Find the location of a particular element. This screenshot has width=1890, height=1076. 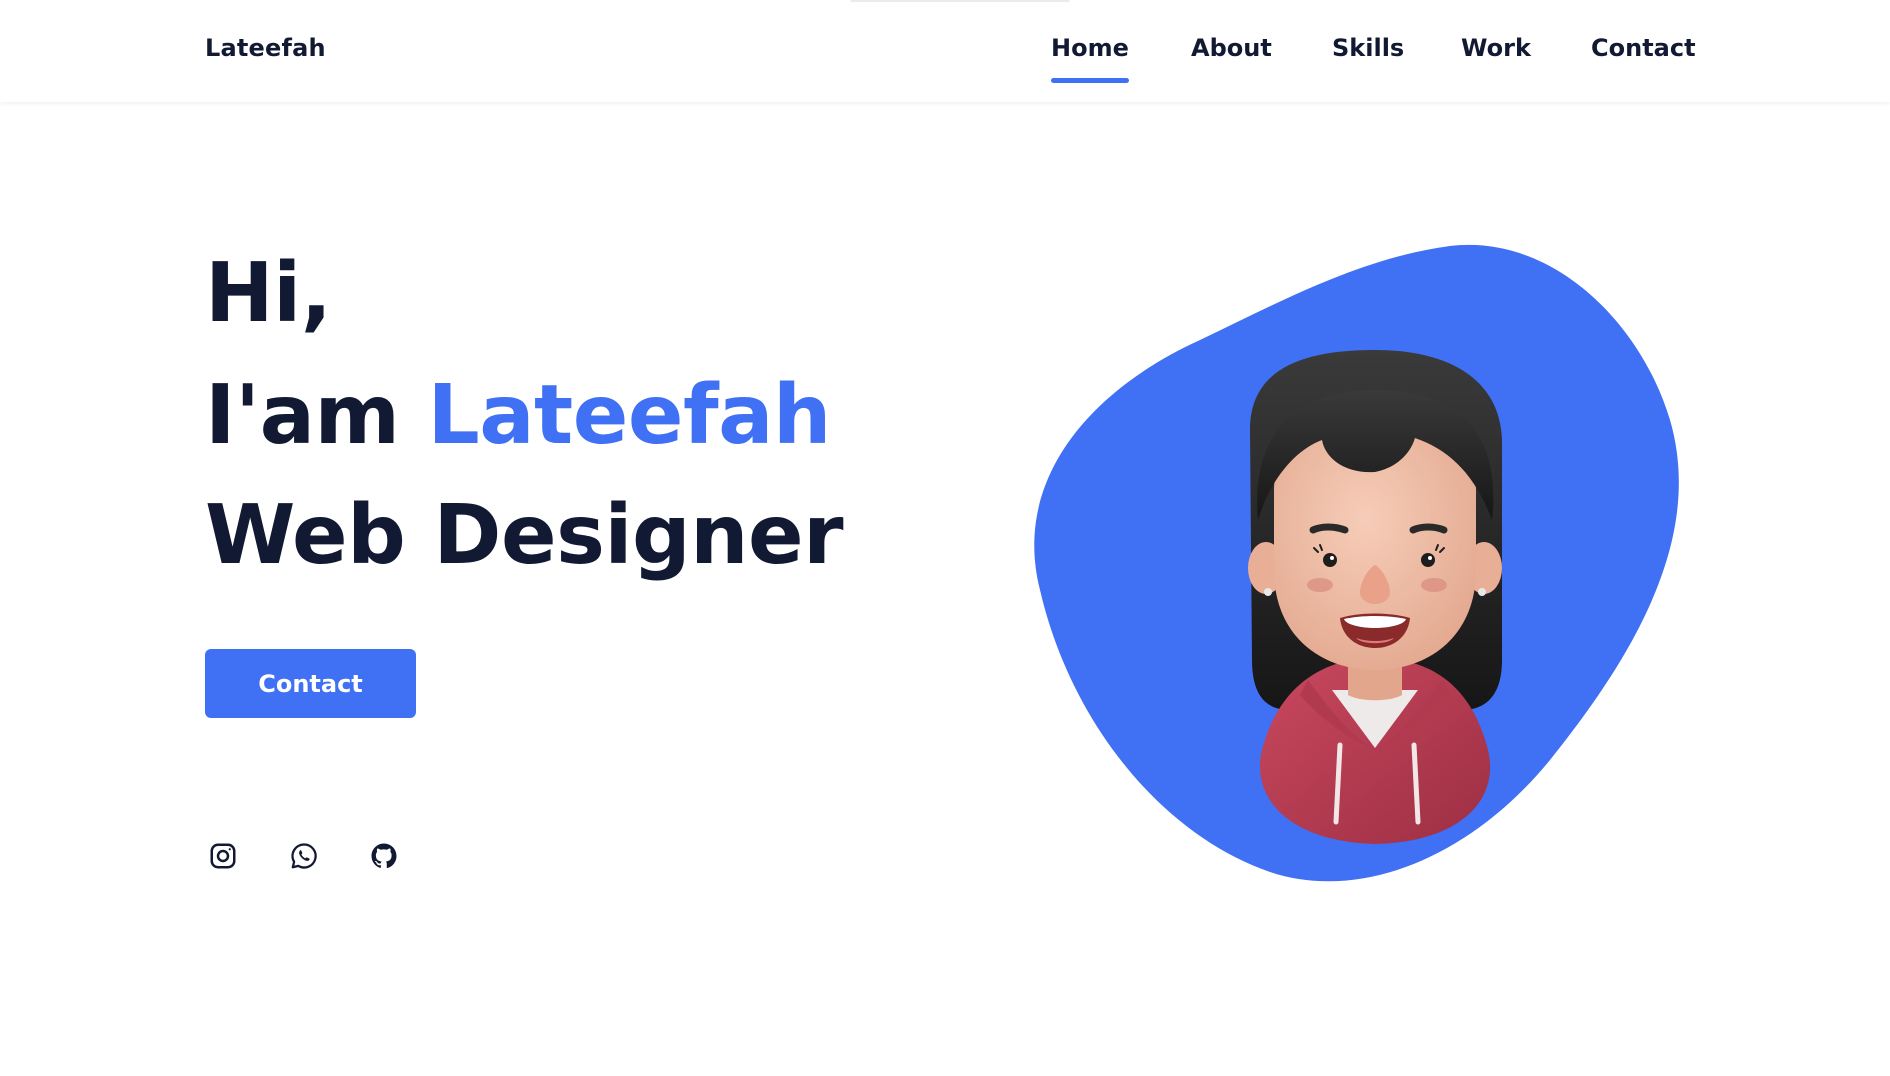

nav-about: About is located at coordinates (1231, 48).